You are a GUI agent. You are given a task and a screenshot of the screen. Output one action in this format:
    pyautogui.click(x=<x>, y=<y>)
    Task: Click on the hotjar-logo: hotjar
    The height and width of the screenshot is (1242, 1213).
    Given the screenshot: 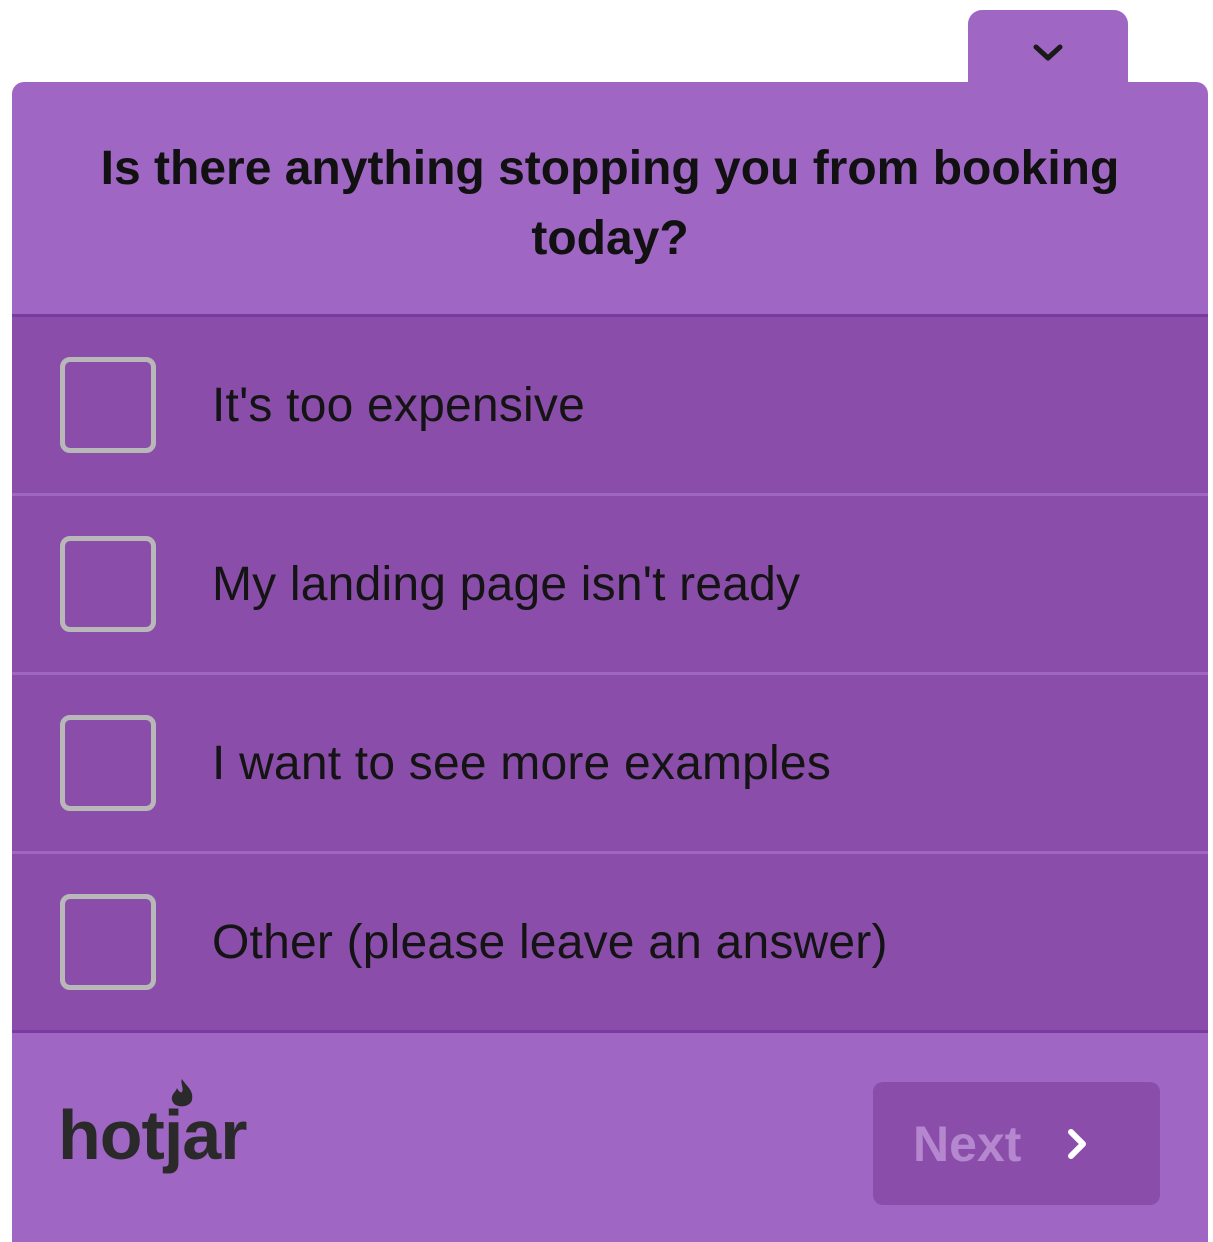 What is the action you would take?
    pyautogui.click(x=152, y=1127)
    